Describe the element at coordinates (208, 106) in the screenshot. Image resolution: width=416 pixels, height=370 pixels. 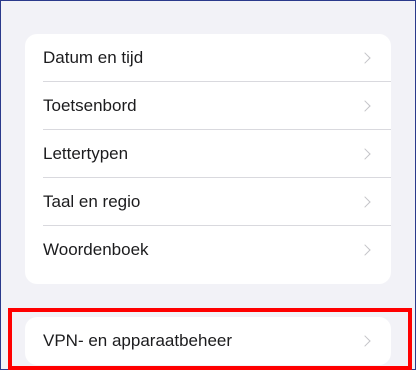
I see `row-keyboard: Toetsenbord` at that location.